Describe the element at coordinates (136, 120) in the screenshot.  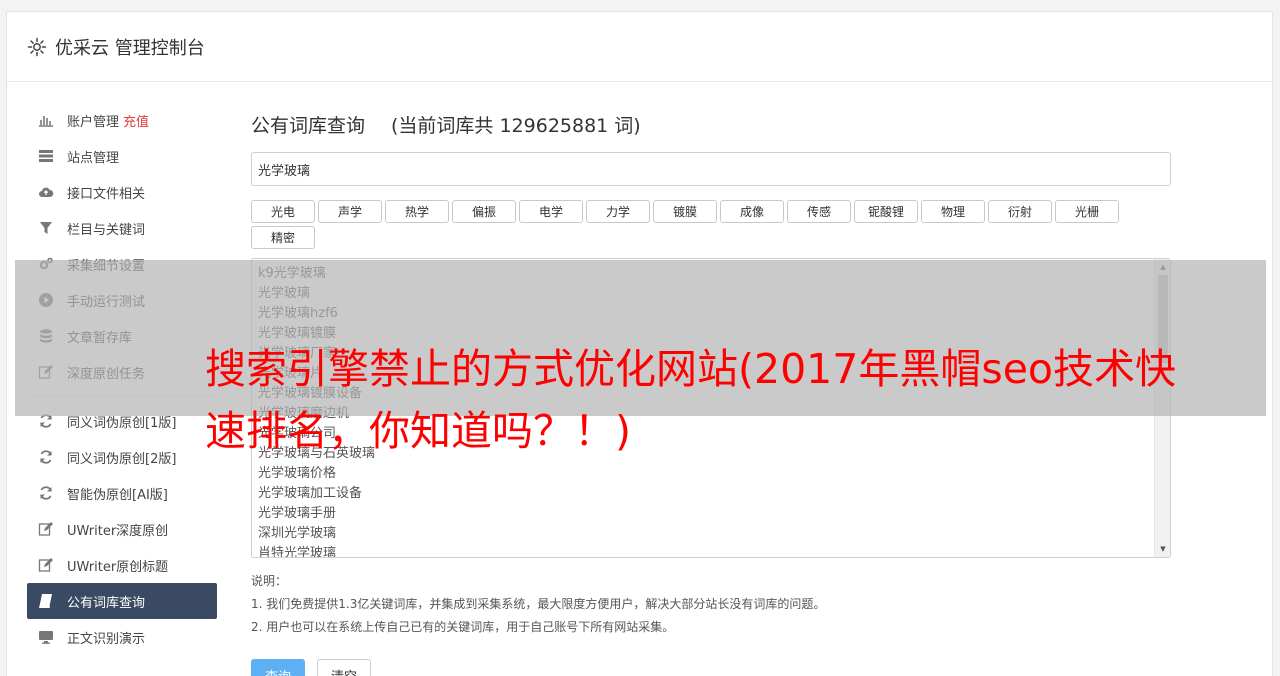
I see `recharge-link: 充值` at that location.